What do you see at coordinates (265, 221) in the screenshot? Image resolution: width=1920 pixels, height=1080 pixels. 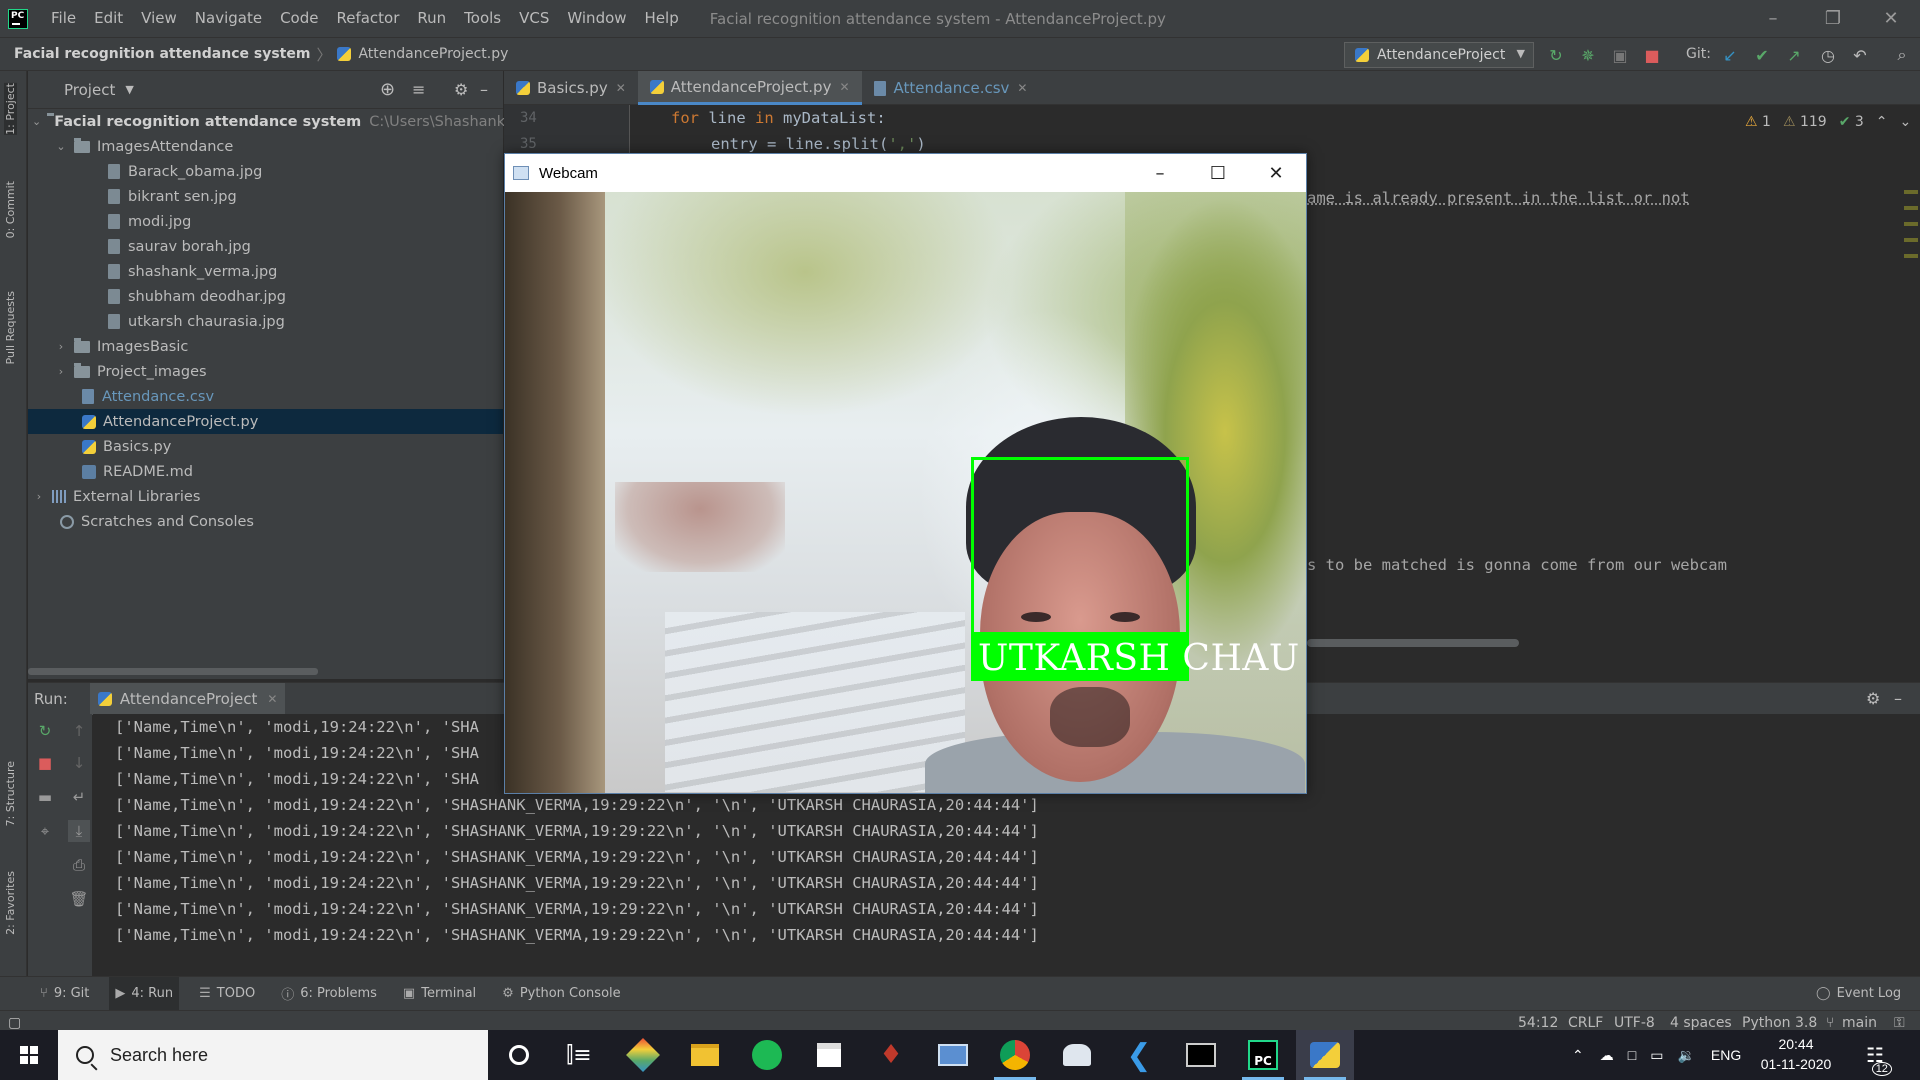 I see `tree-item-image: modi.jpg` at bounding box center [265, 221].